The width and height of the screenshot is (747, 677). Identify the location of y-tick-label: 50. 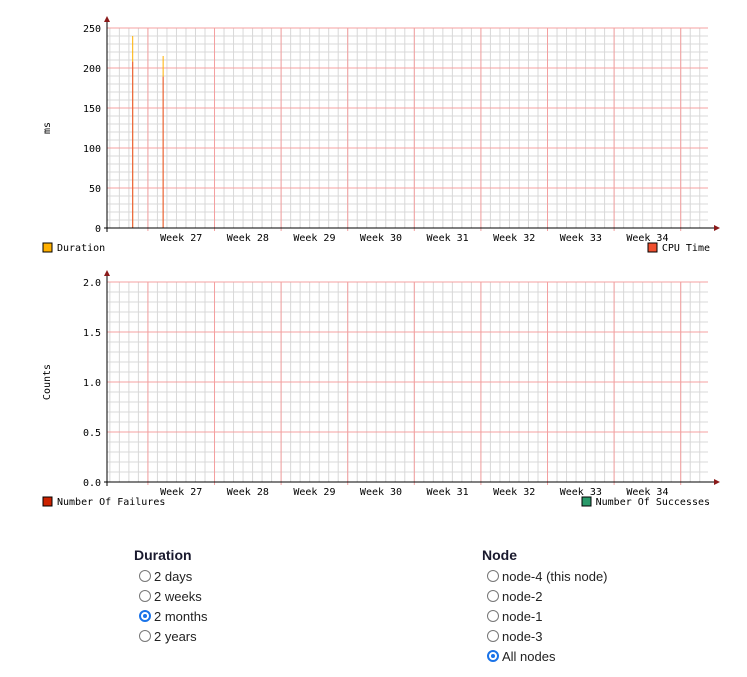
(95, 189).